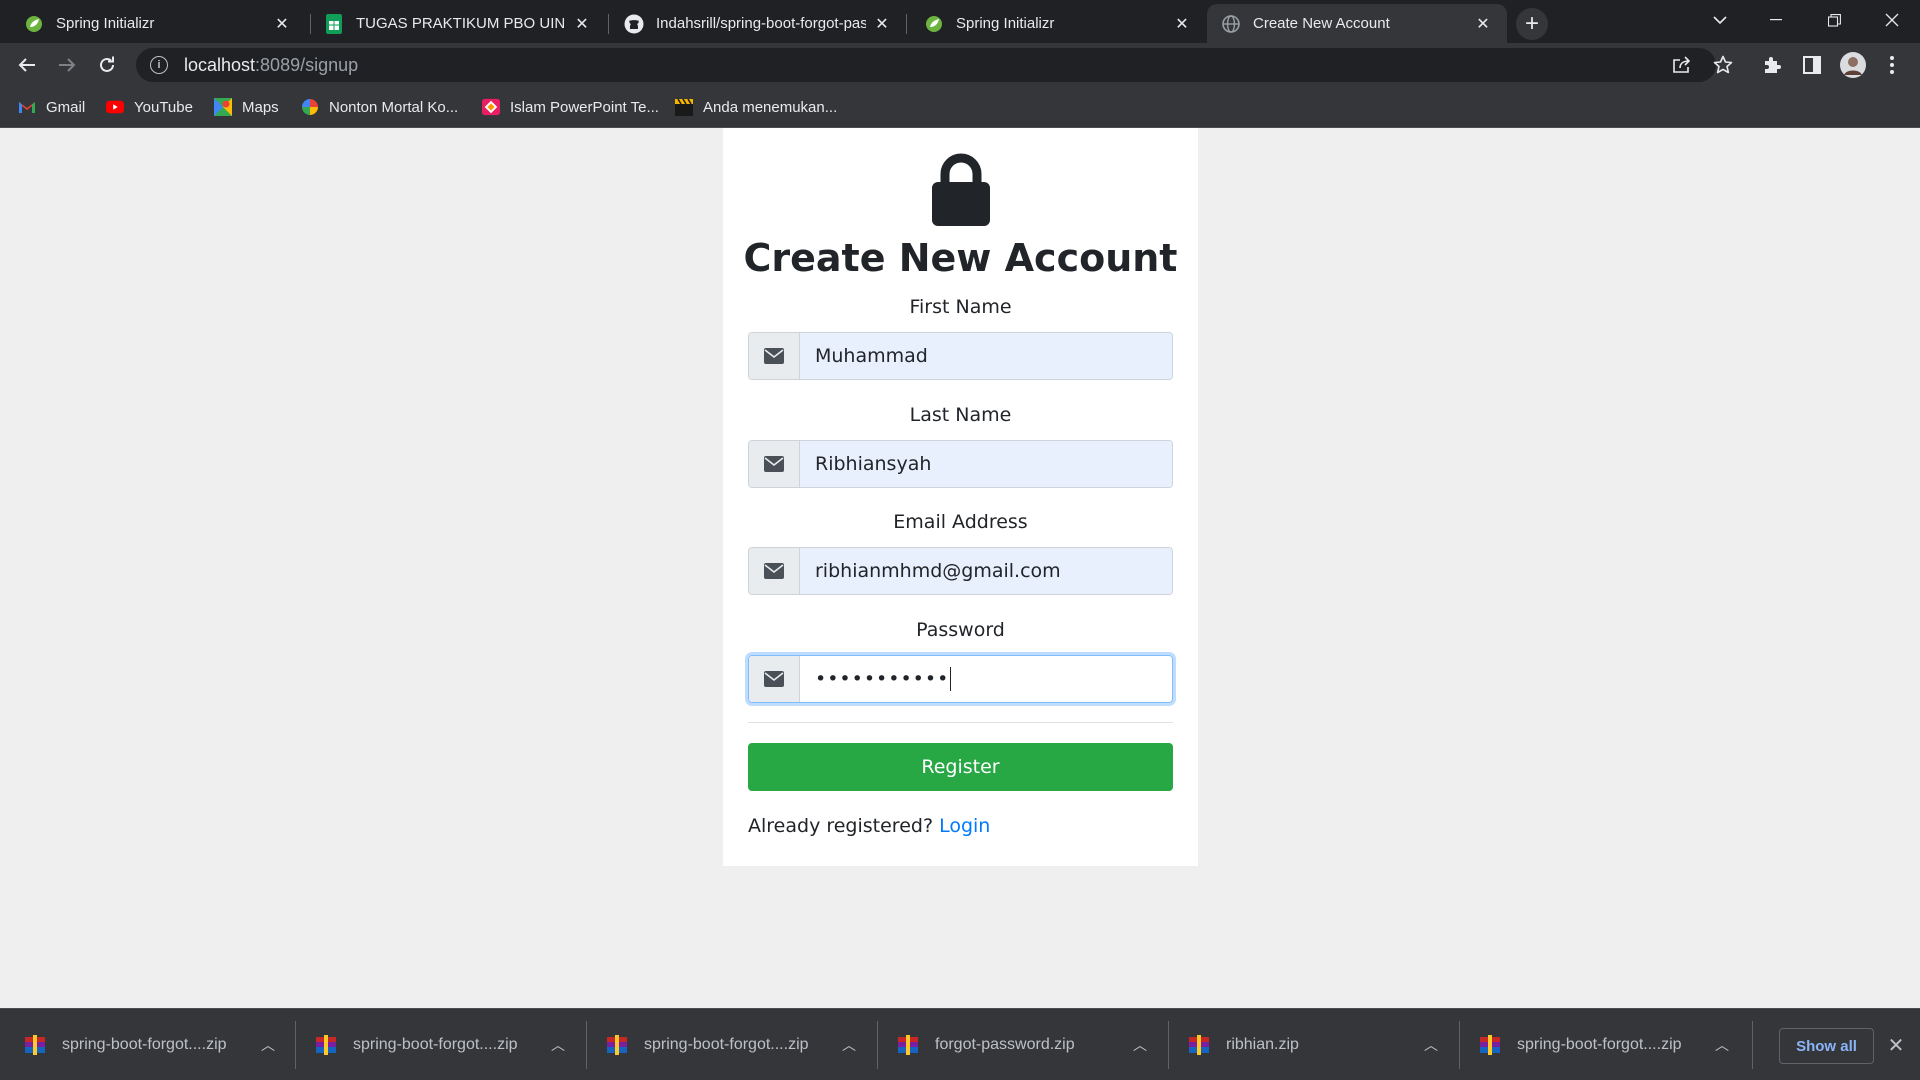  Describe the element at coordinates (758, 23) in the screenshot. I see `tab-github-repo: Indahsrill/spring-boot-forgot-pass ✕` at that location.